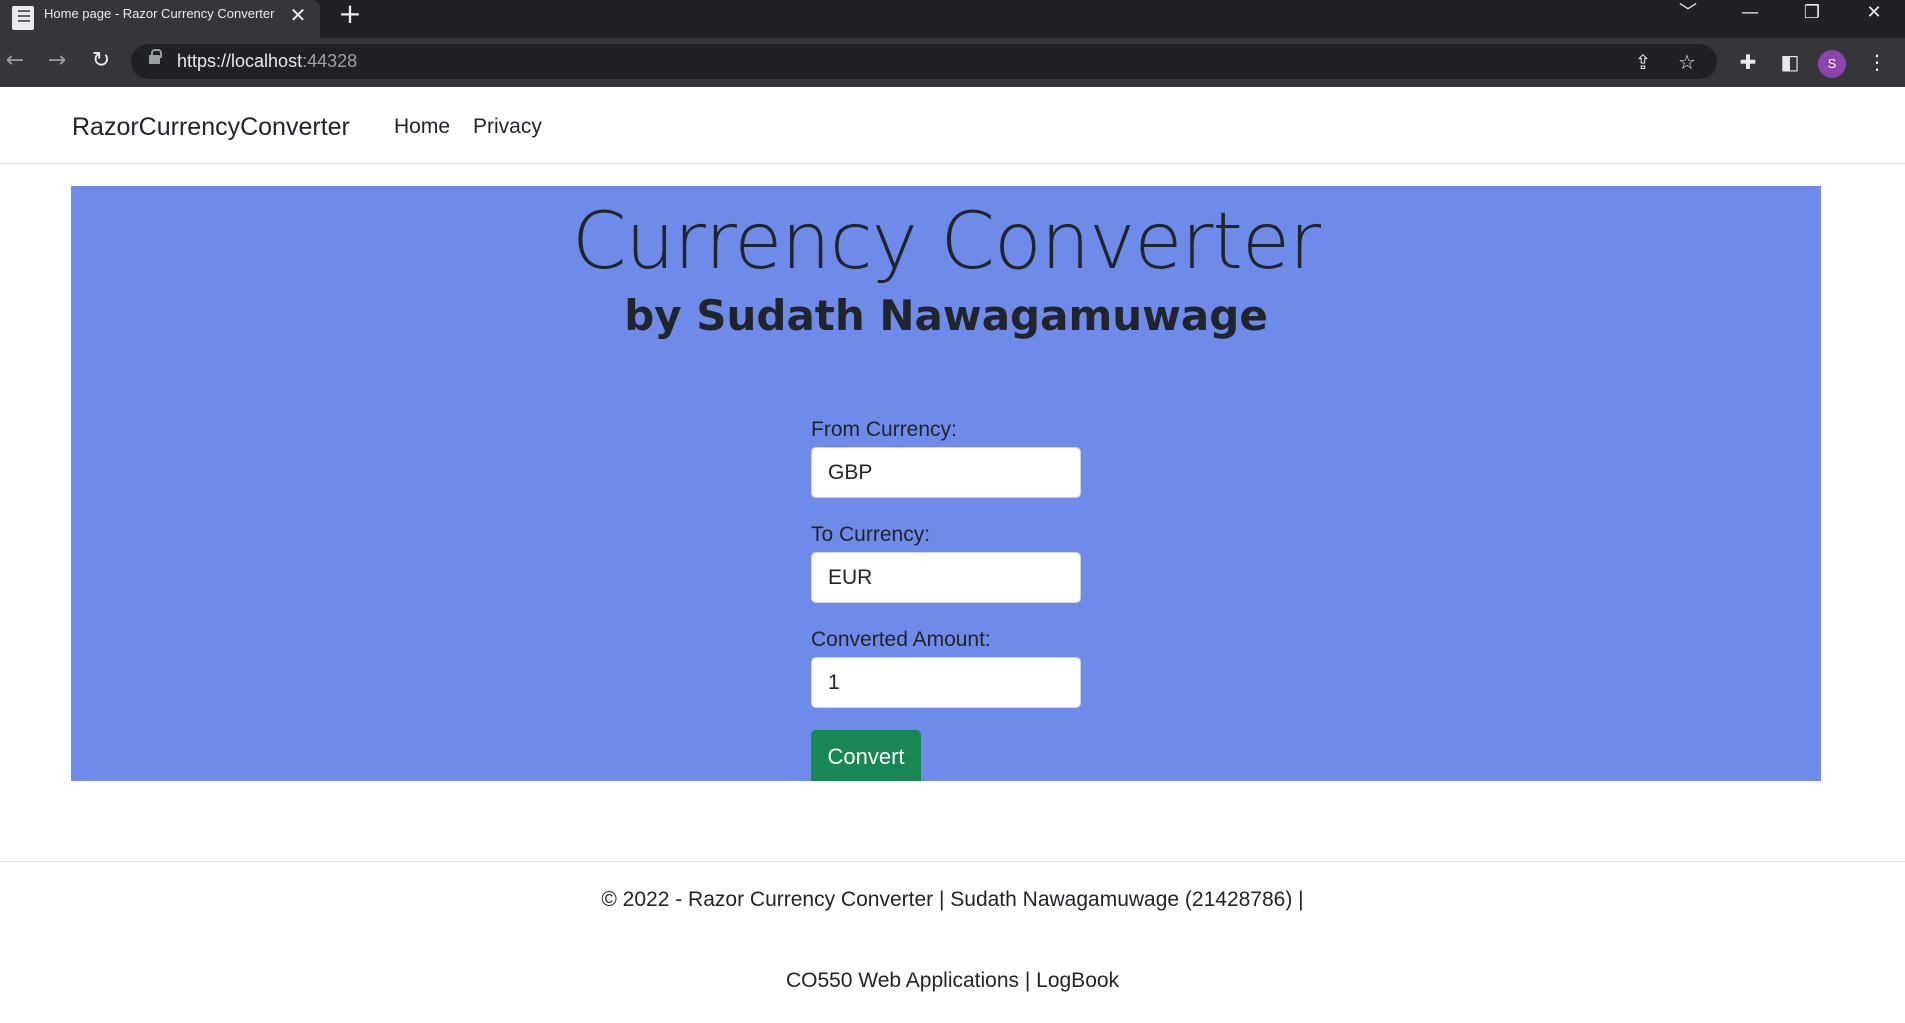 The height and width of the screenshot is (1023, 1905). Describe the element at coordinates (15, 61) in the screenshot. I see `back-icon: ←` at that location.